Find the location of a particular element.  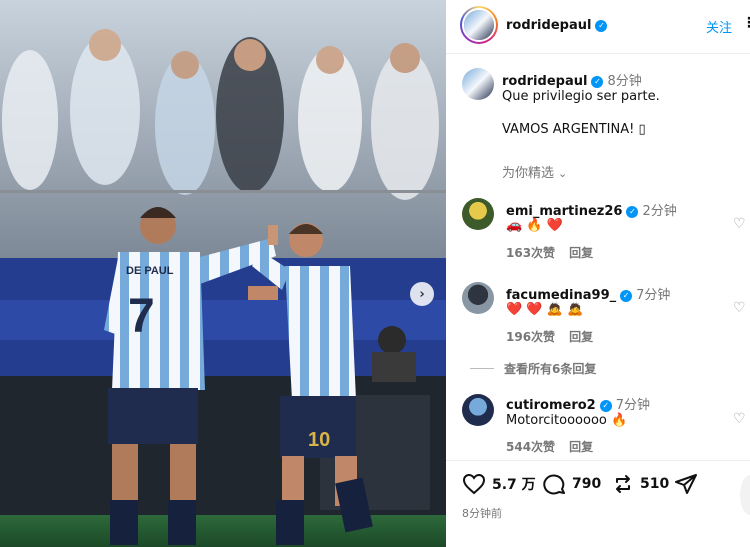

caption-text-line-1: Que privilegio ser parte. is located at coordinates (581, 96).